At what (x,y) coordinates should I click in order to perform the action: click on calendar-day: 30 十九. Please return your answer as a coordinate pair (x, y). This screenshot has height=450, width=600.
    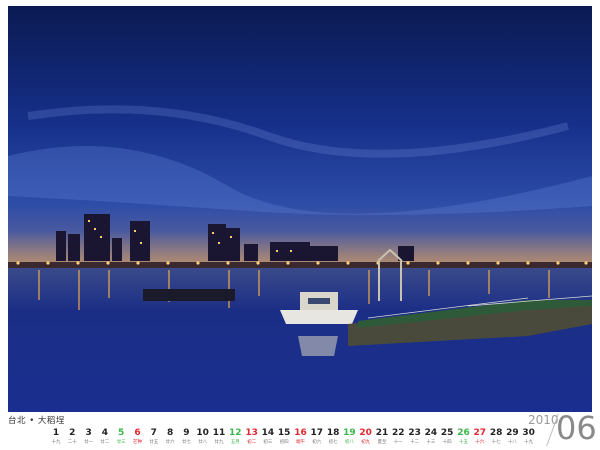
    Looking at the image, I should click on (529, 437).